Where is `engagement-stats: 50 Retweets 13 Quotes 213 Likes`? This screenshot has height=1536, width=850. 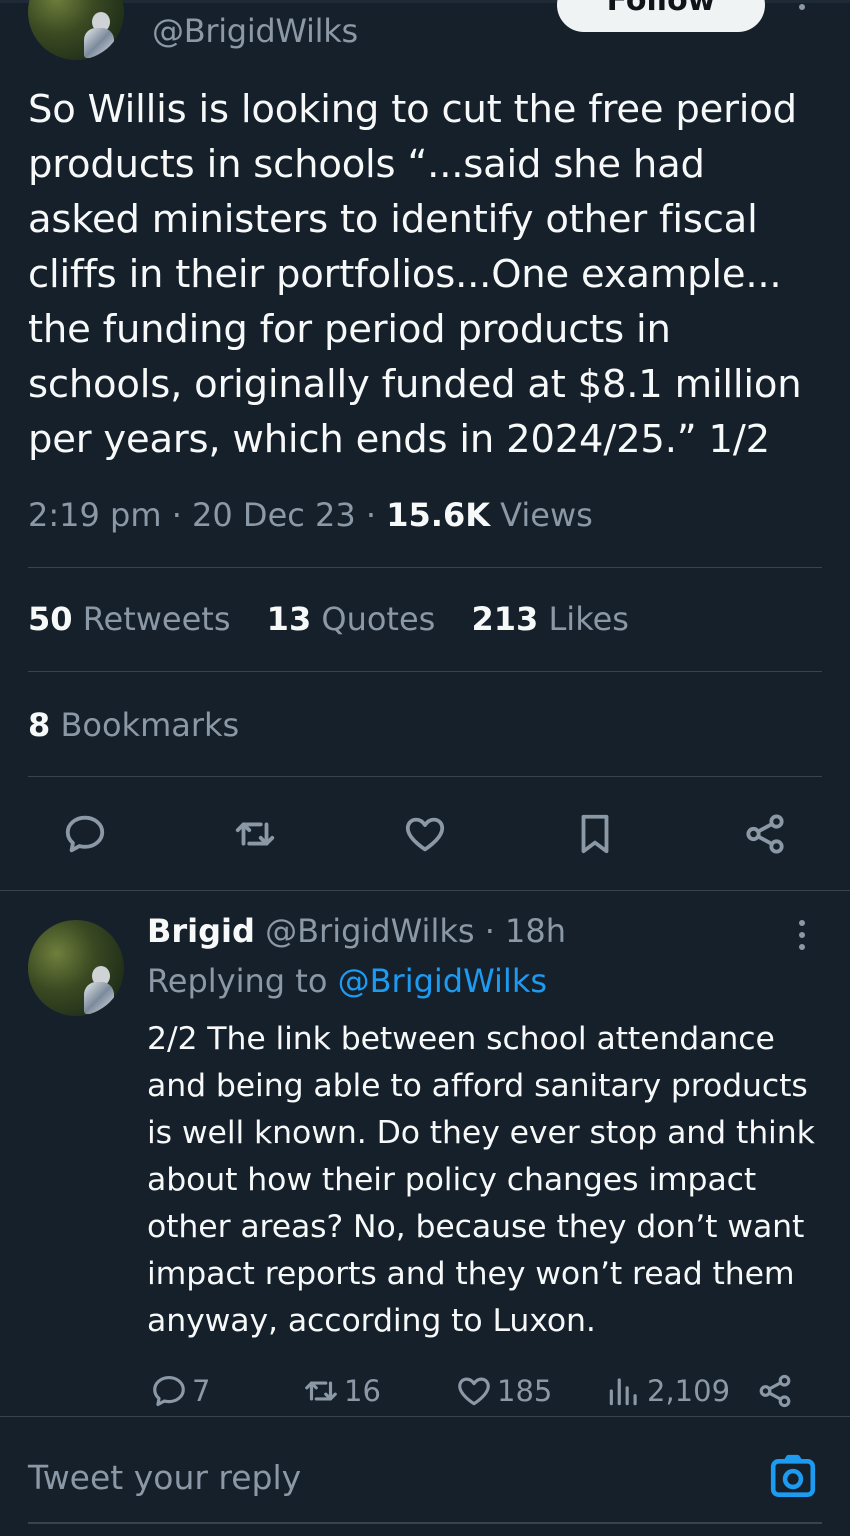
engagement-stats: 50 Retweets 13 Quotes 213 Likes is located at coordinates (341, 619).